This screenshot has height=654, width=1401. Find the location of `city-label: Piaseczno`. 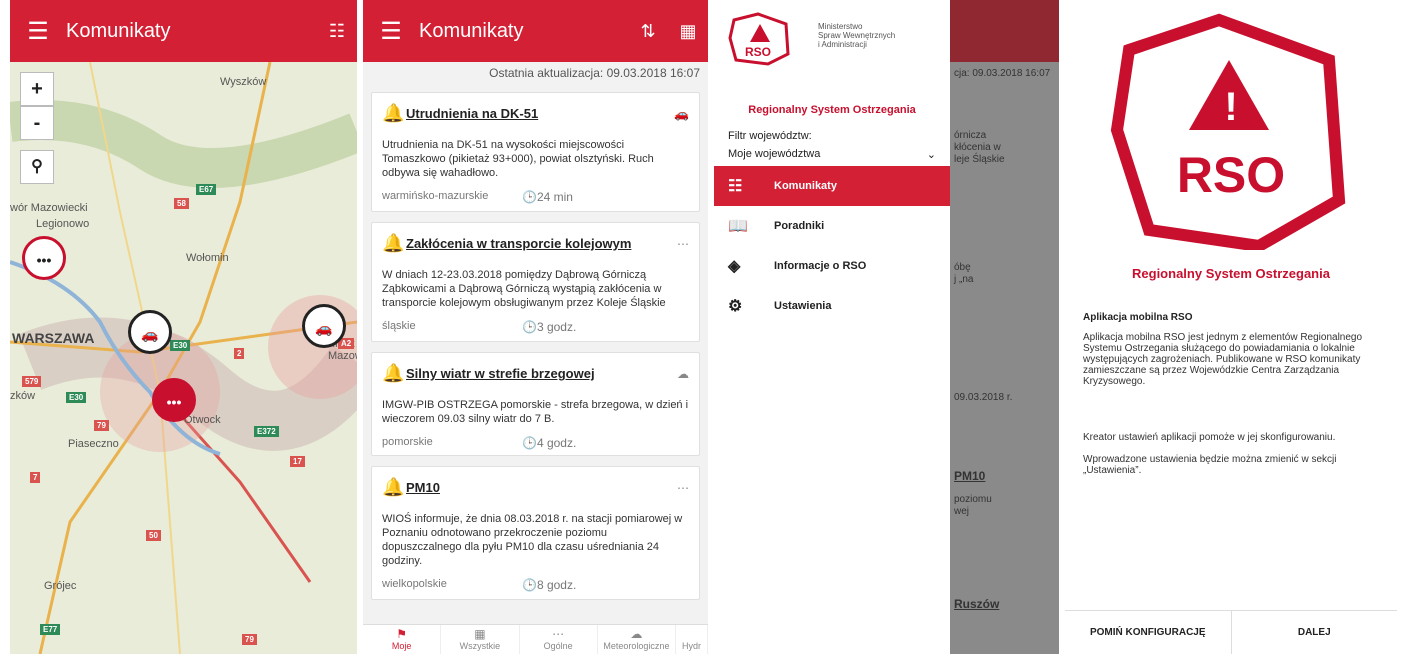

city-label: Piaseczno is located at coordinates (93, 444).